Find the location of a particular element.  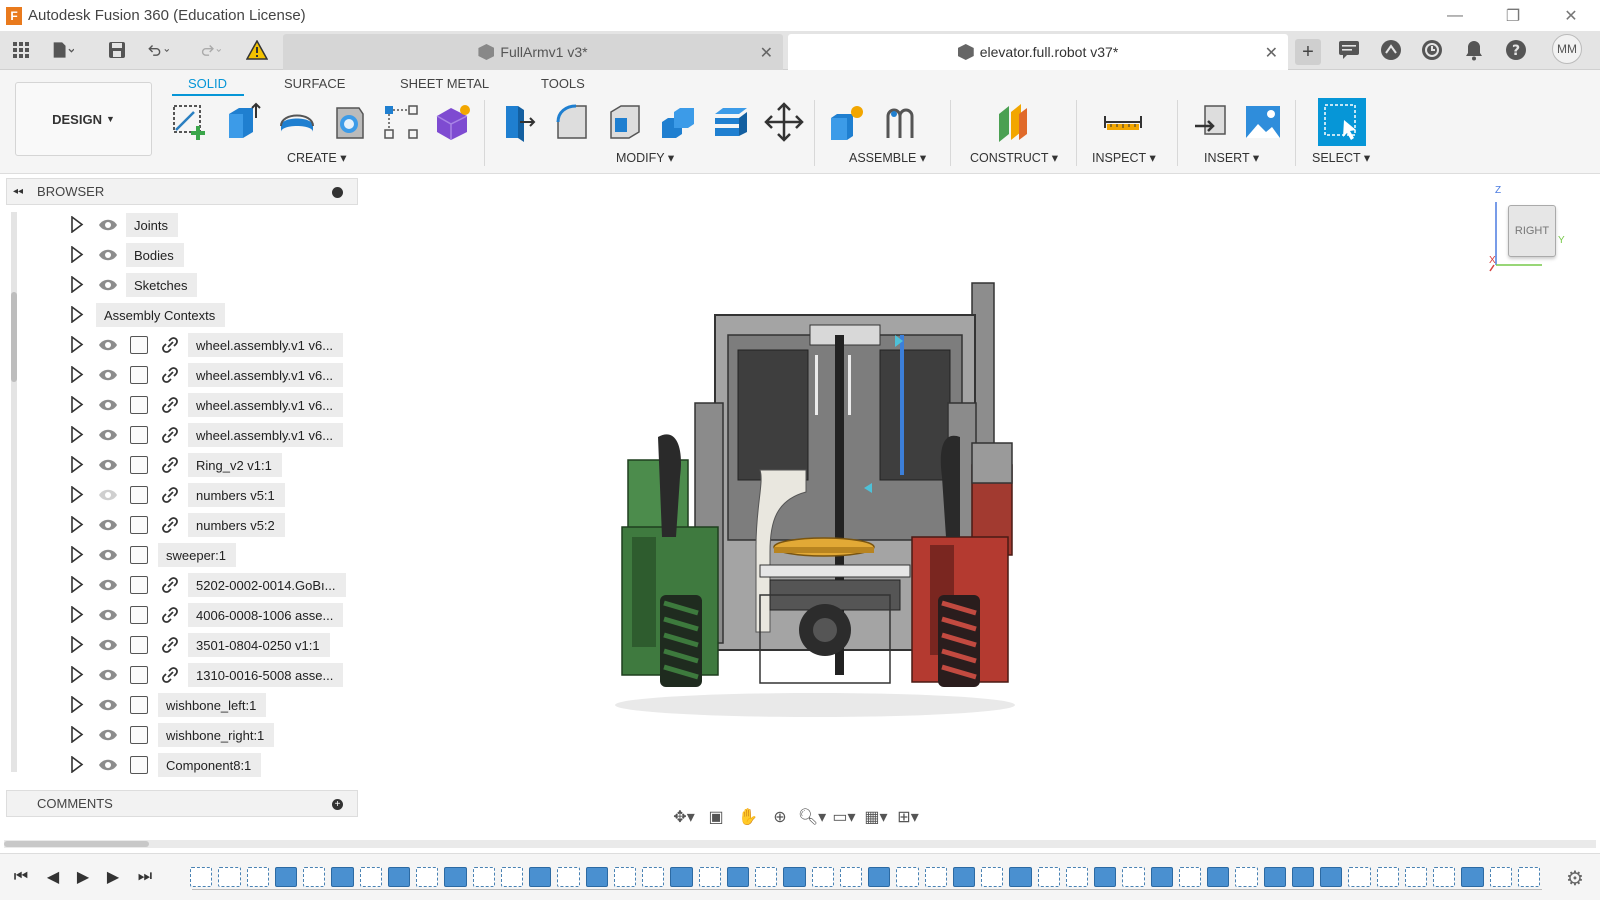

view-cube-face: RIGHT is located at coordinates (1532, 231).